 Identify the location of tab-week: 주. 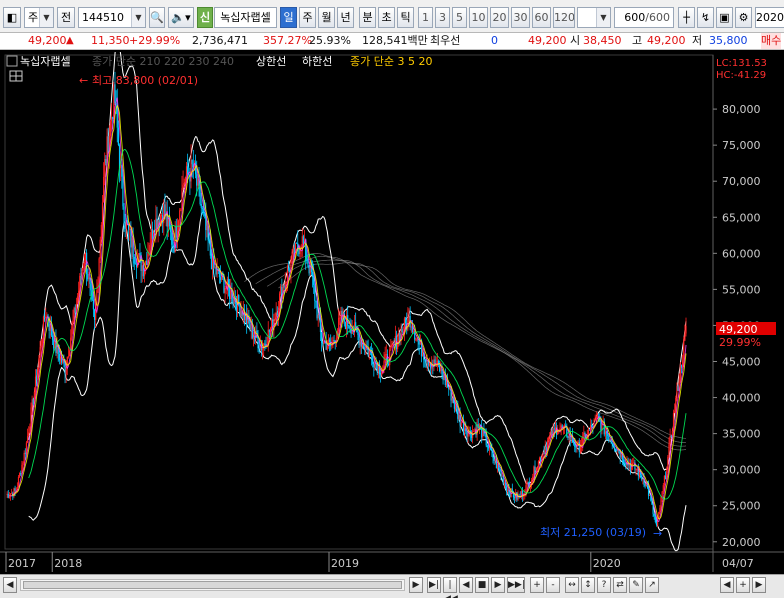
(307, 17).